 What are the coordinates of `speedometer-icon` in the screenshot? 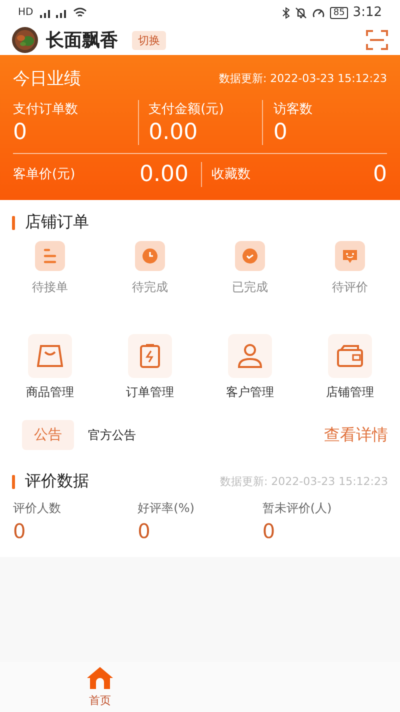 It's located at (319, 12).